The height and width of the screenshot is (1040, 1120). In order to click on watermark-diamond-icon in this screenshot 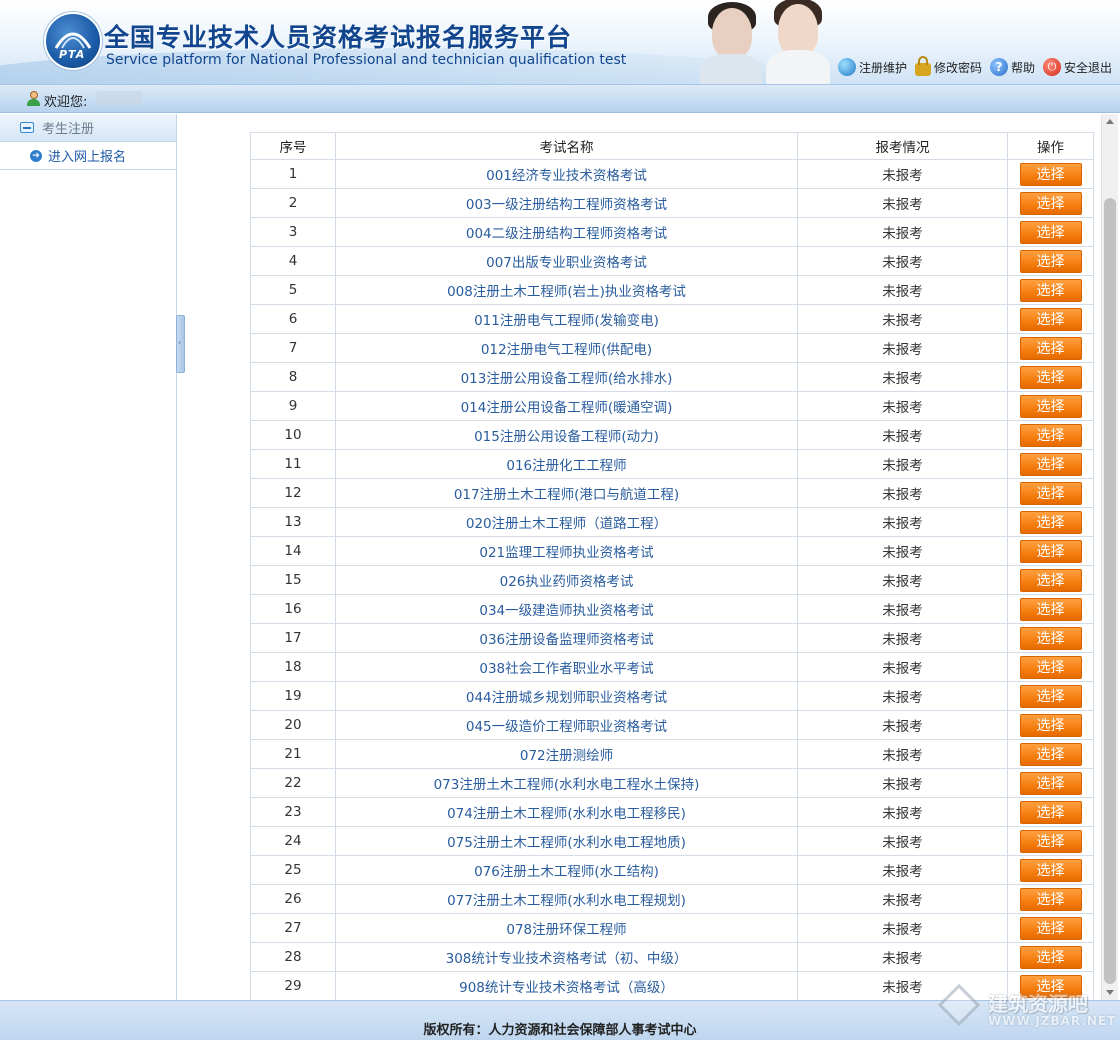, I will do `click(959, 1005)`.